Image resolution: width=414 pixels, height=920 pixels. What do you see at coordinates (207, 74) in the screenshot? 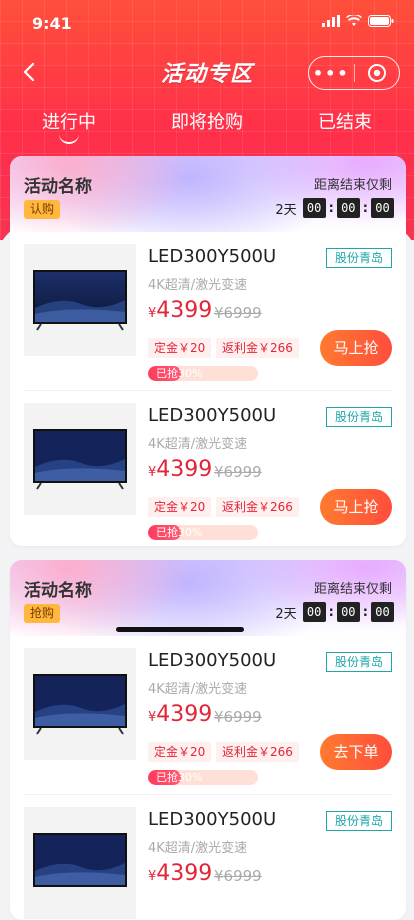
I see `nav-bar: 活动专区 •••` at bounding box center [207, 74].